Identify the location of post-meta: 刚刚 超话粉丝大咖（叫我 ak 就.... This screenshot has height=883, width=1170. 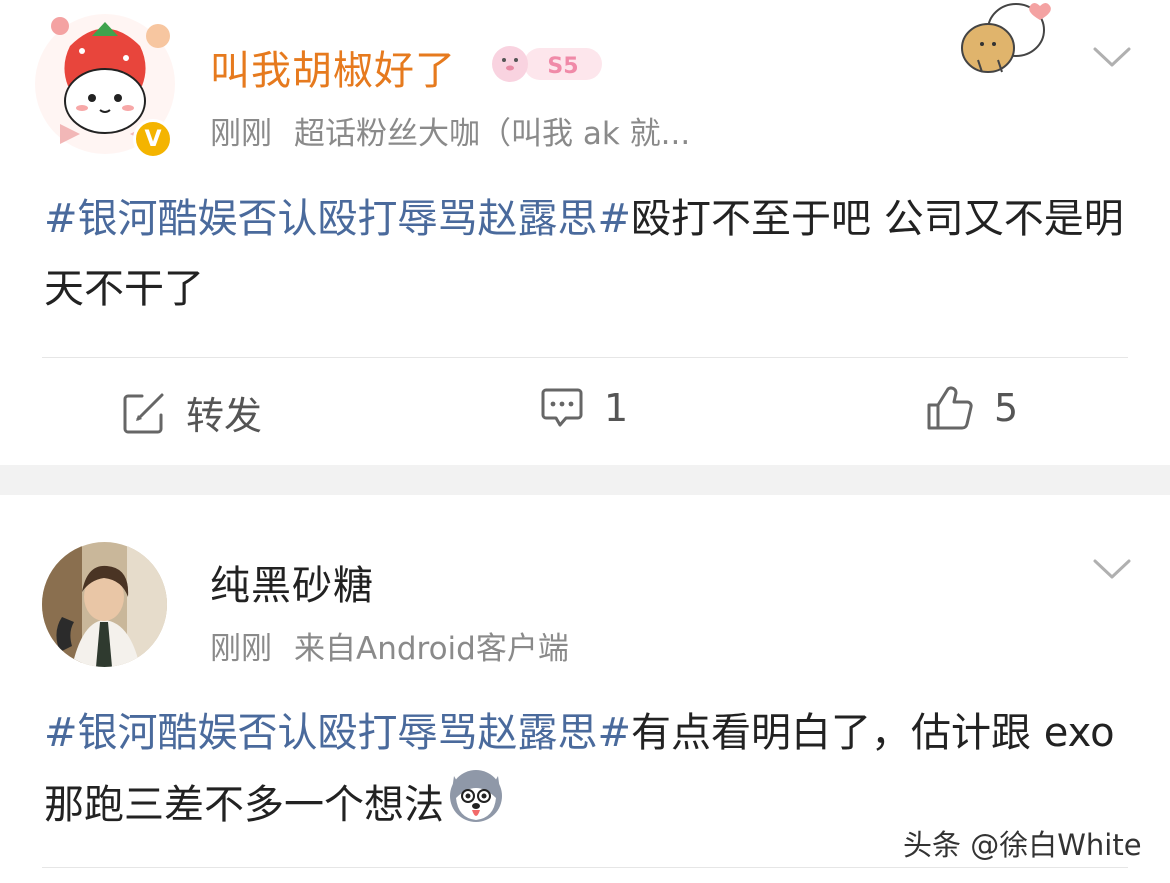
(450, 130).